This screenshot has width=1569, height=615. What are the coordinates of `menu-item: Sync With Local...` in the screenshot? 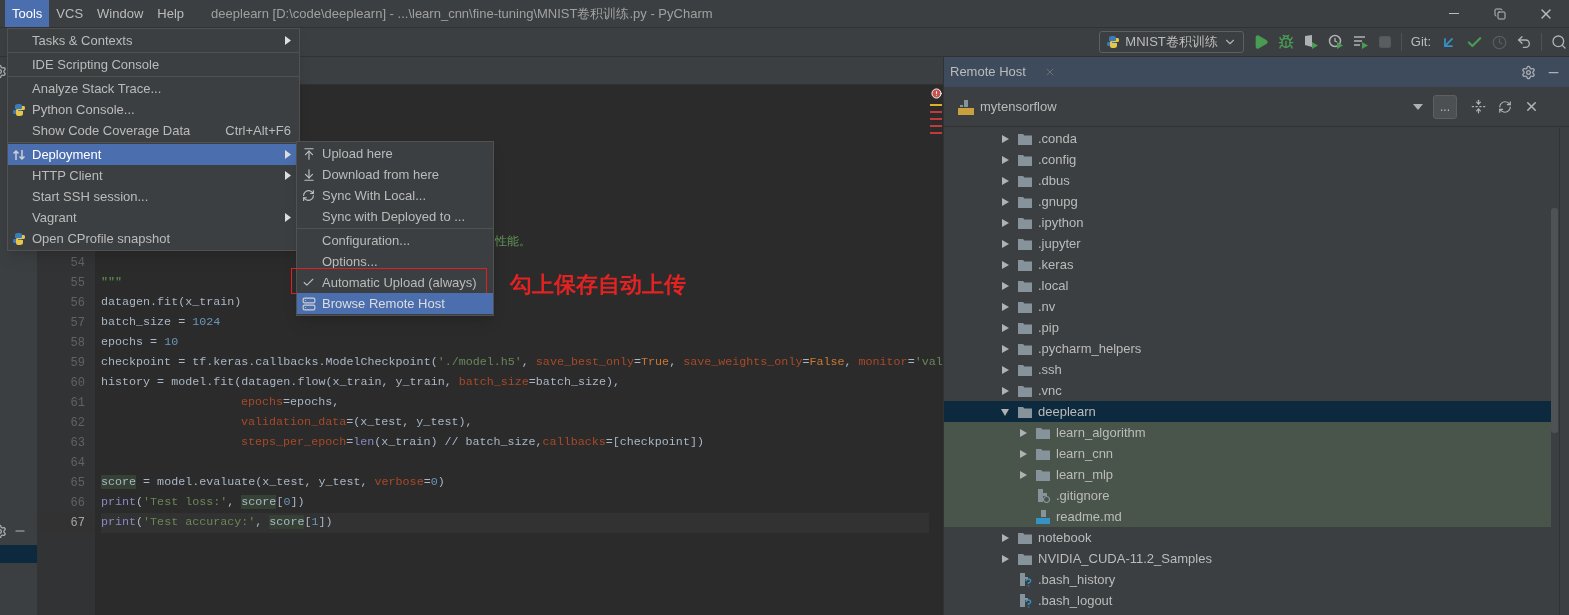 It's located at (395, 195).